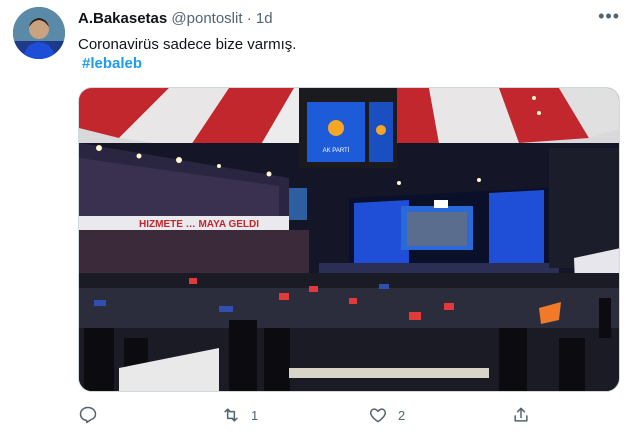 The height and width of the screenshot is (436, 635). What do you see at coordinates (378, 415) in the screenshot?
I see `like-icon` at bounding box center [378, 415].